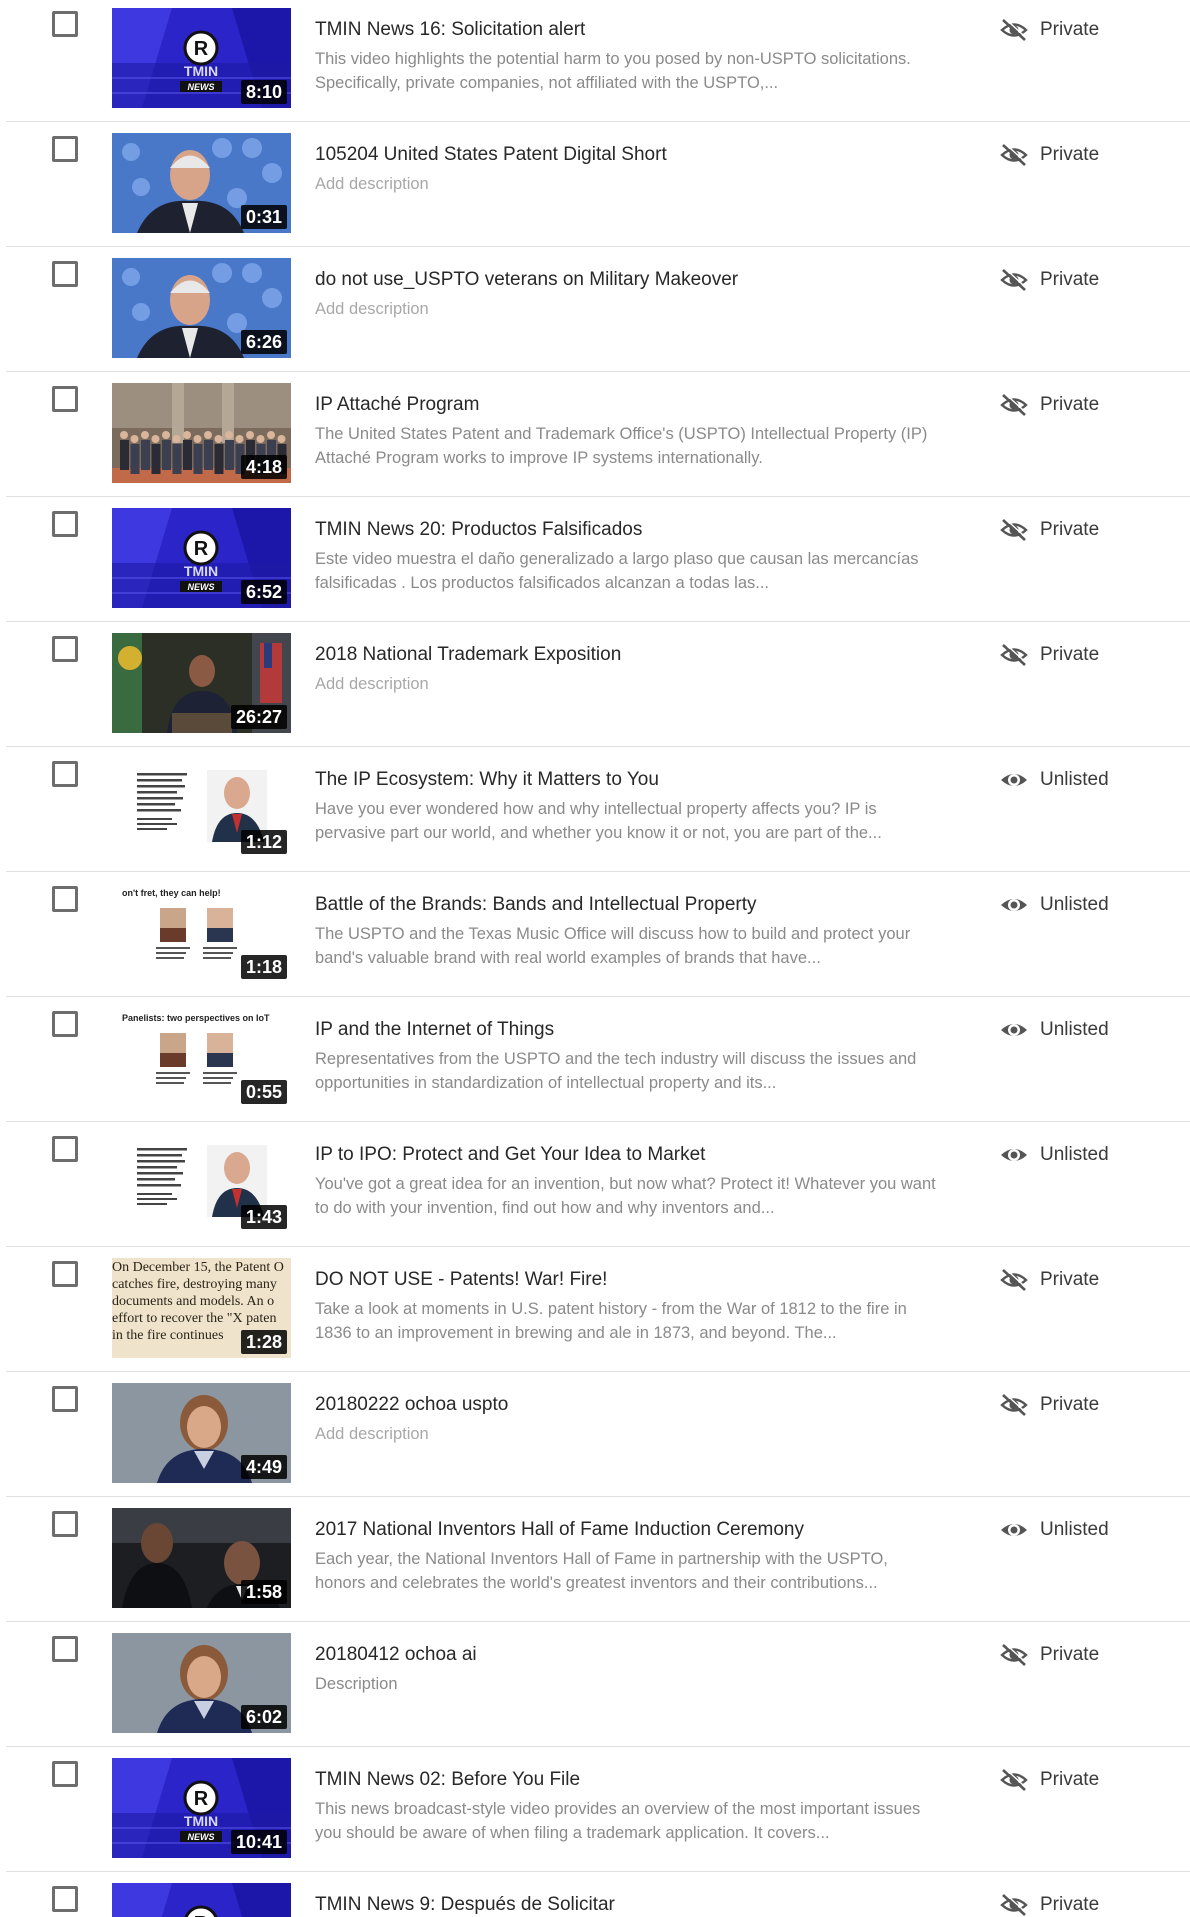 This screenshot has height=1917, width=1190. What do you see at coordinates (450, 30) in the screenshot?
I see `video-title: TMIN News 16: Solicitation alert` at bounding box center [450, 30].